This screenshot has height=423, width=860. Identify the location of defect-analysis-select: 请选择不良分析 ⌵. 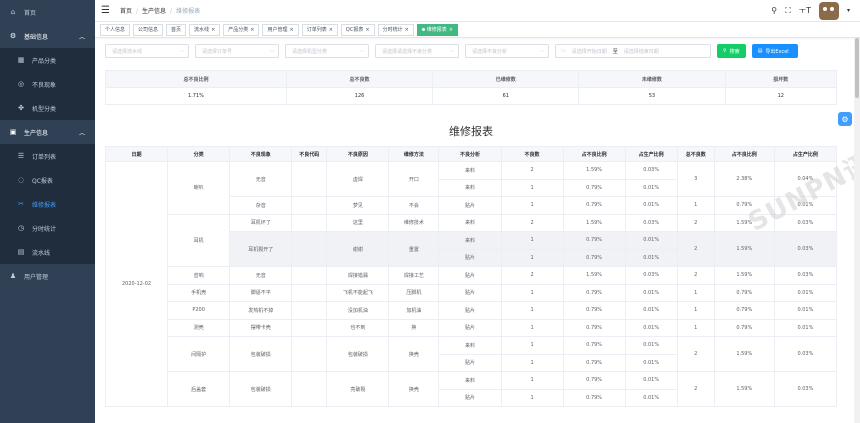
(507, 51).